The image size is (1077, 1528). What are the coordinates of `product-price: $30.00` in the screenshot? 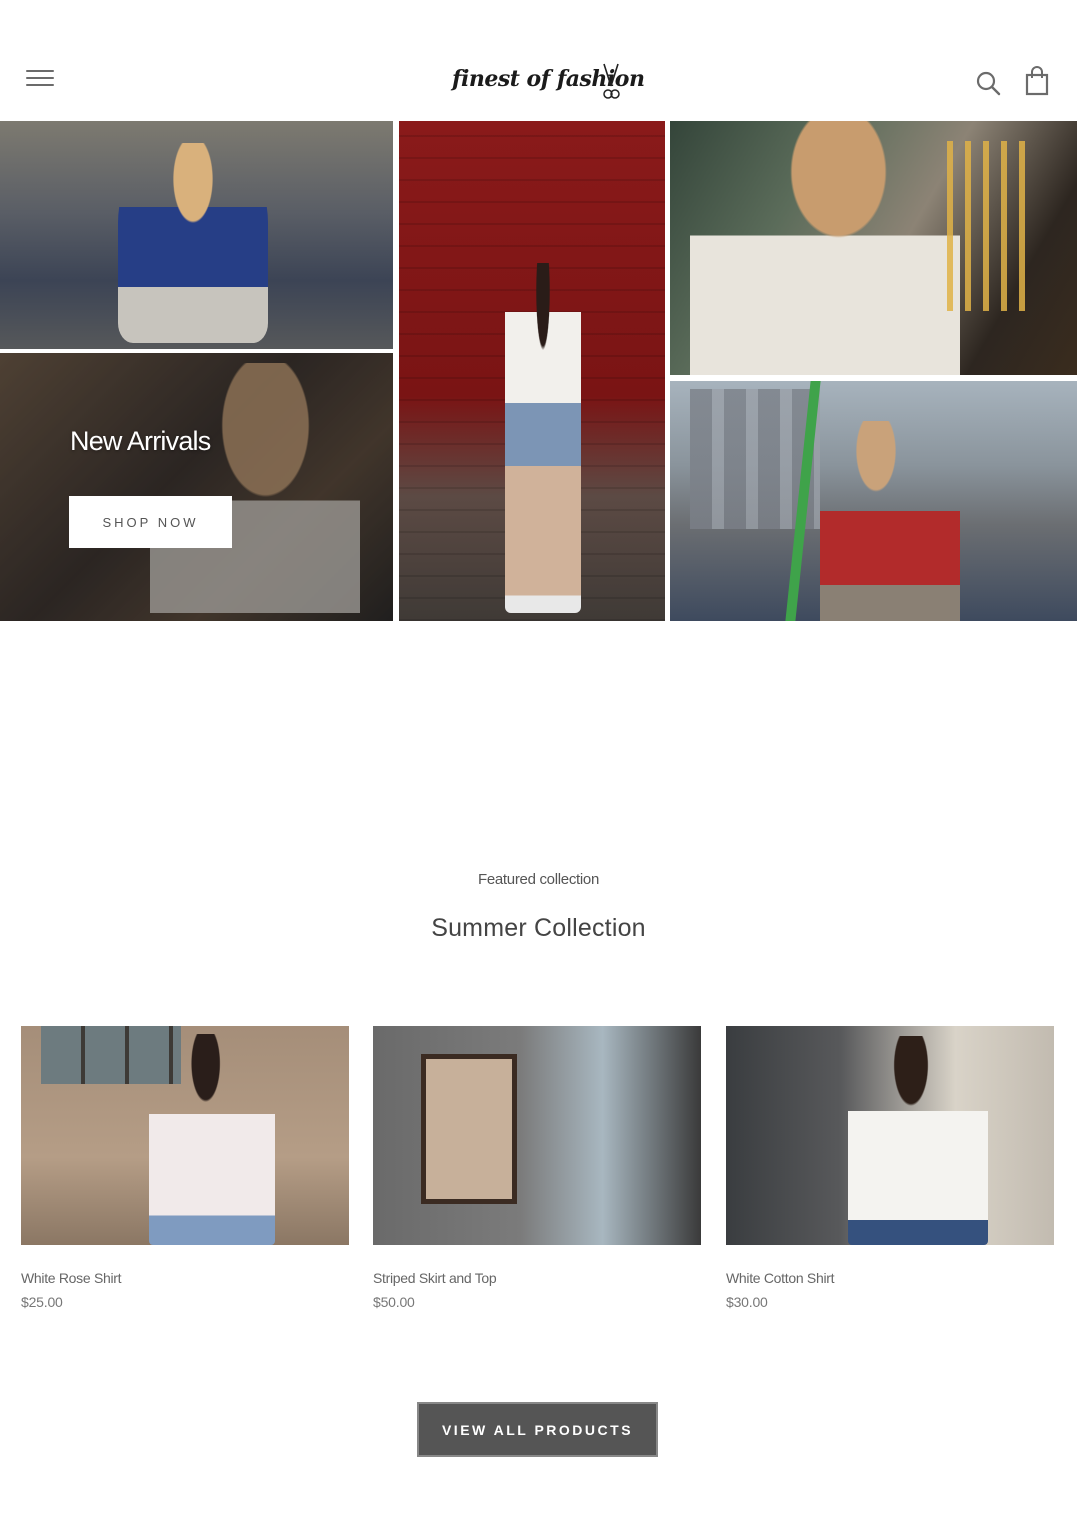 It's located at (747, 1302).